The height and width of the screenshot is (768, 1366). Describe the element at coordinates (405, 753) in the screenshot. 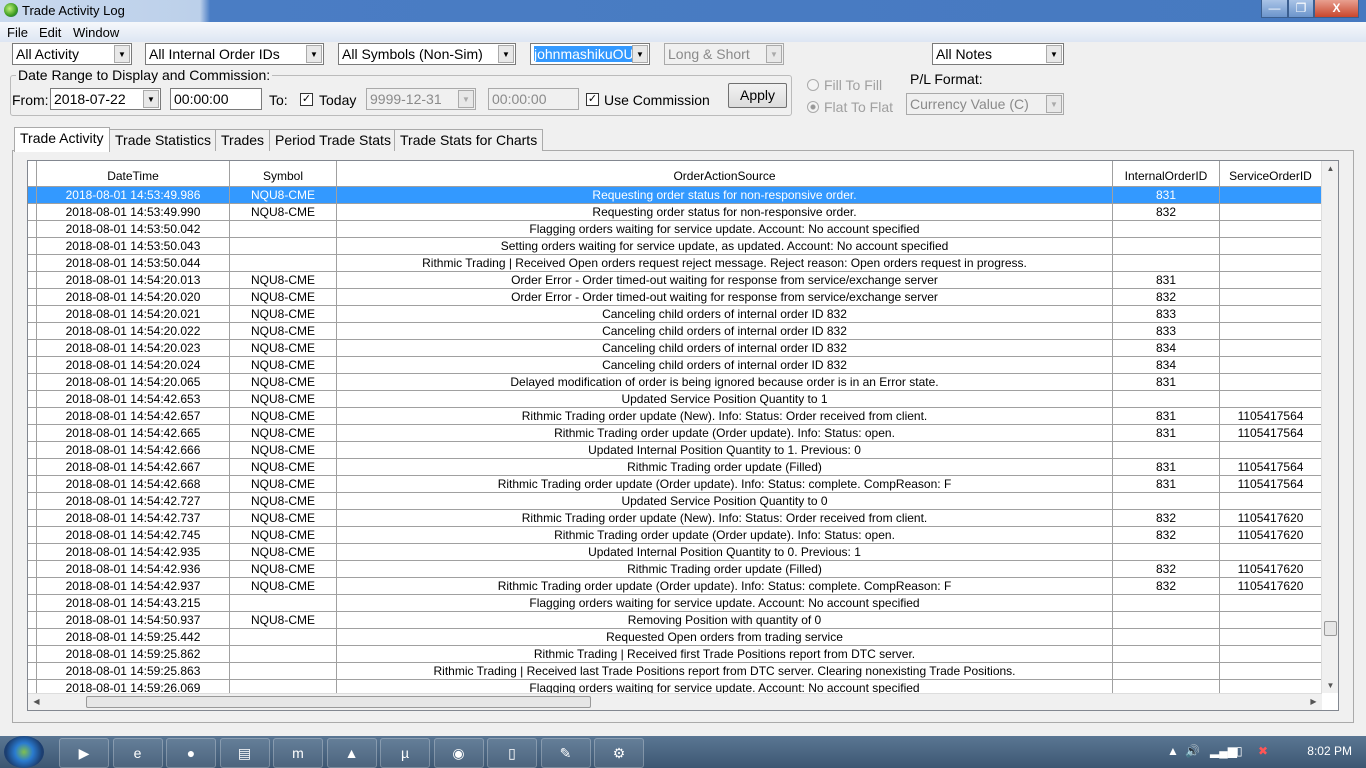

I see `taskbar-utorrent-icon: µ` at that location.